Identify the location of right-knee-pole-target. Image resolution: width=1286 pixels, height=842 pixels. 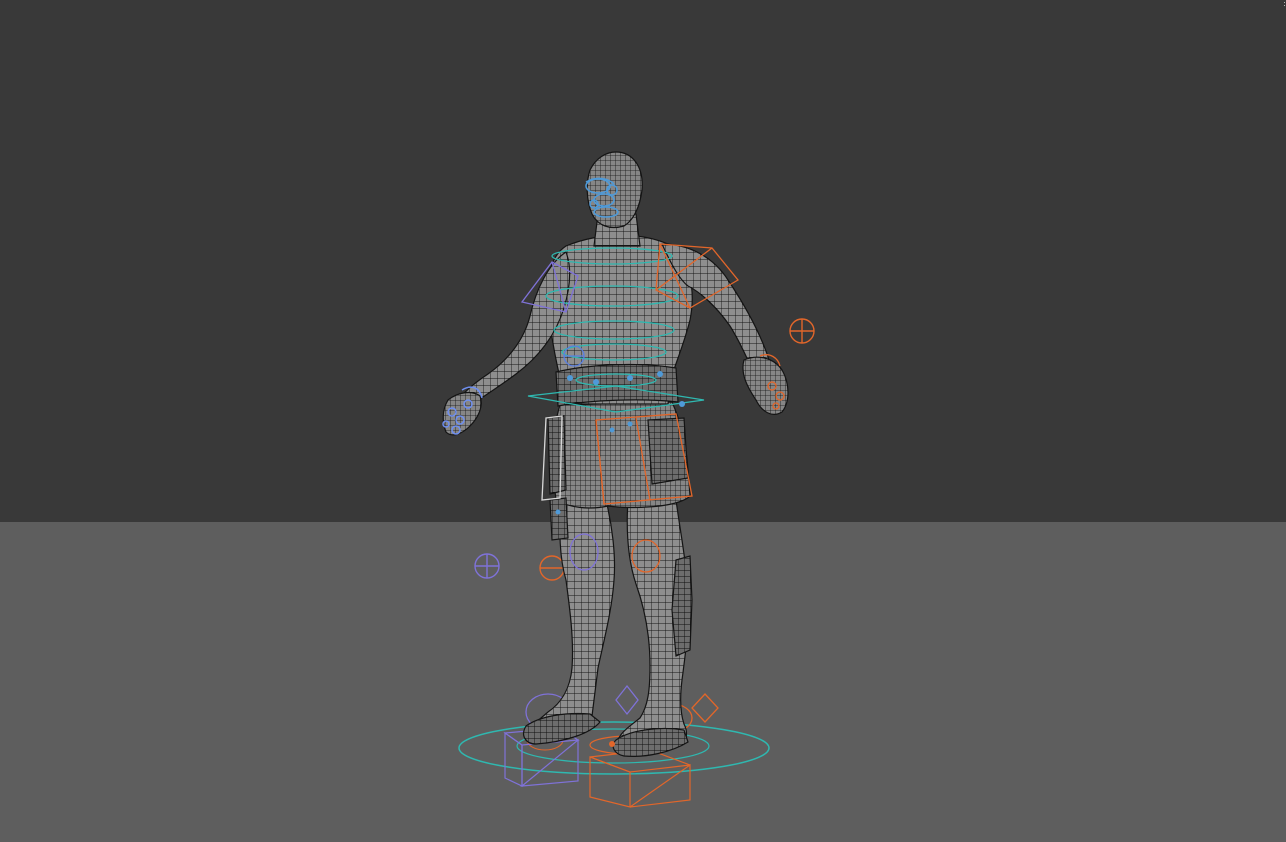
(552, 568).